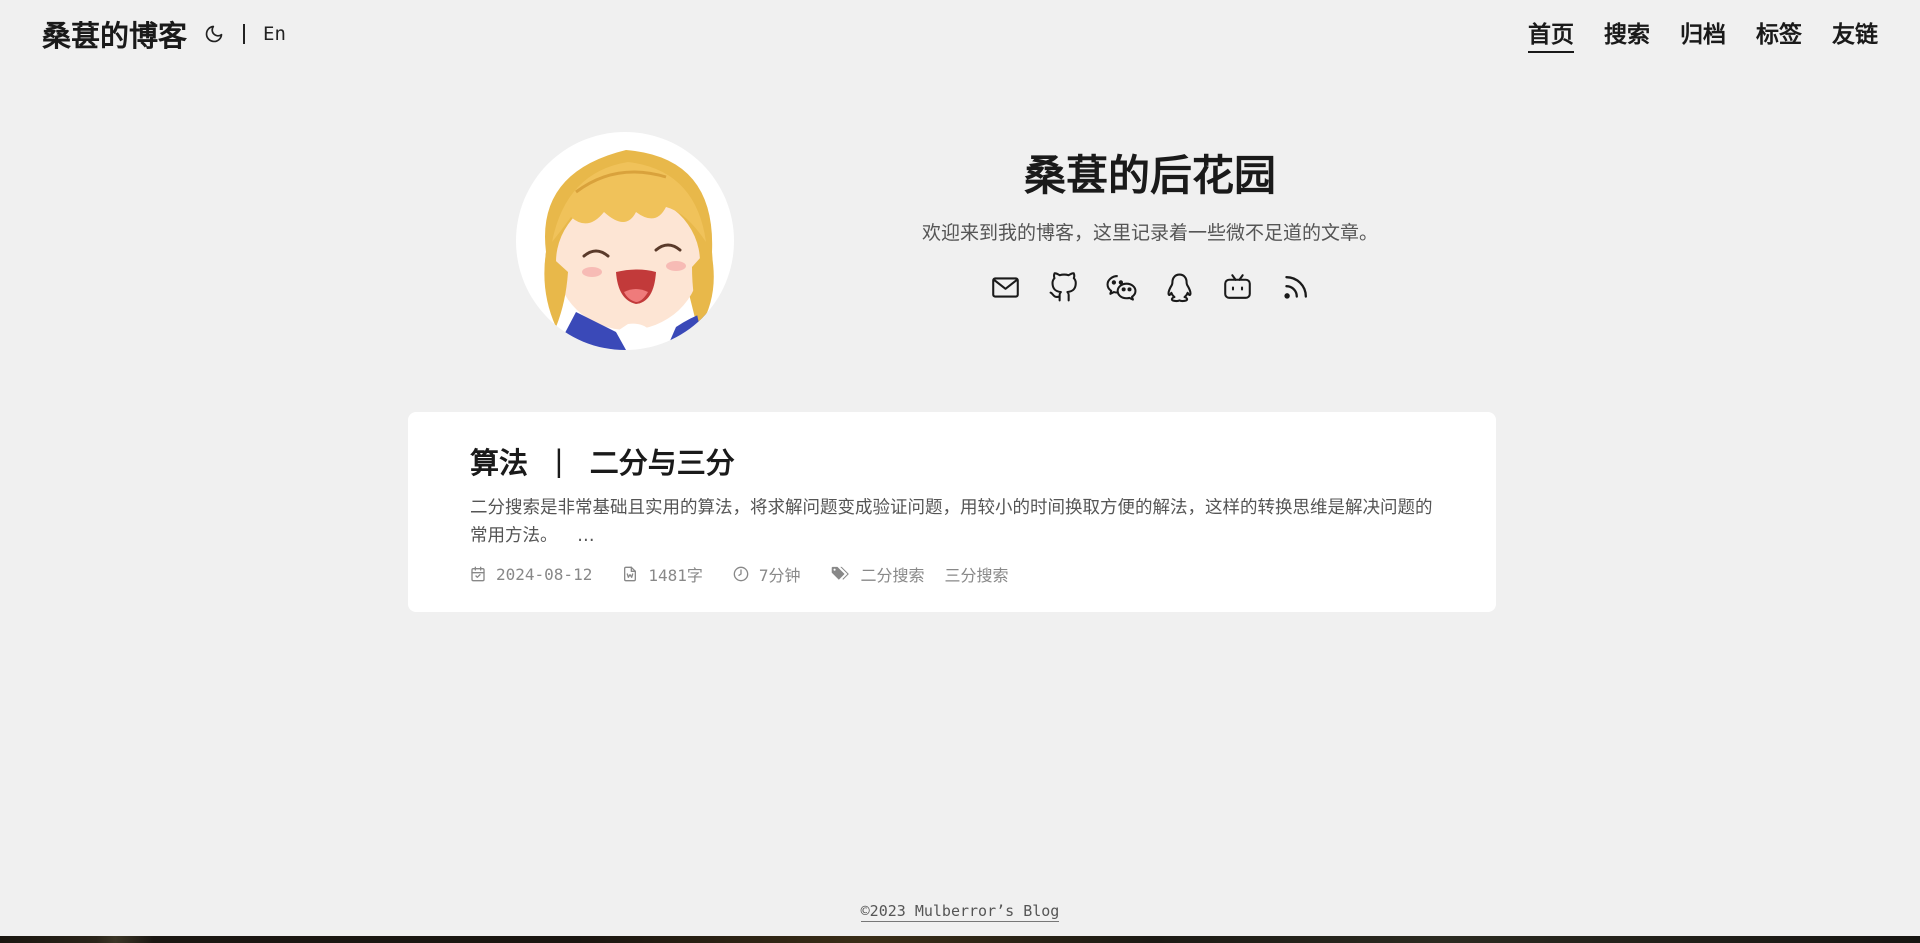 This screenshot has width=1920, height=943. Describe the element at coordinates (960, 34) in the screenshot. I see `site-header: 桑葚的博客 En 首页 搜索 归档 标签 友链` at that location.